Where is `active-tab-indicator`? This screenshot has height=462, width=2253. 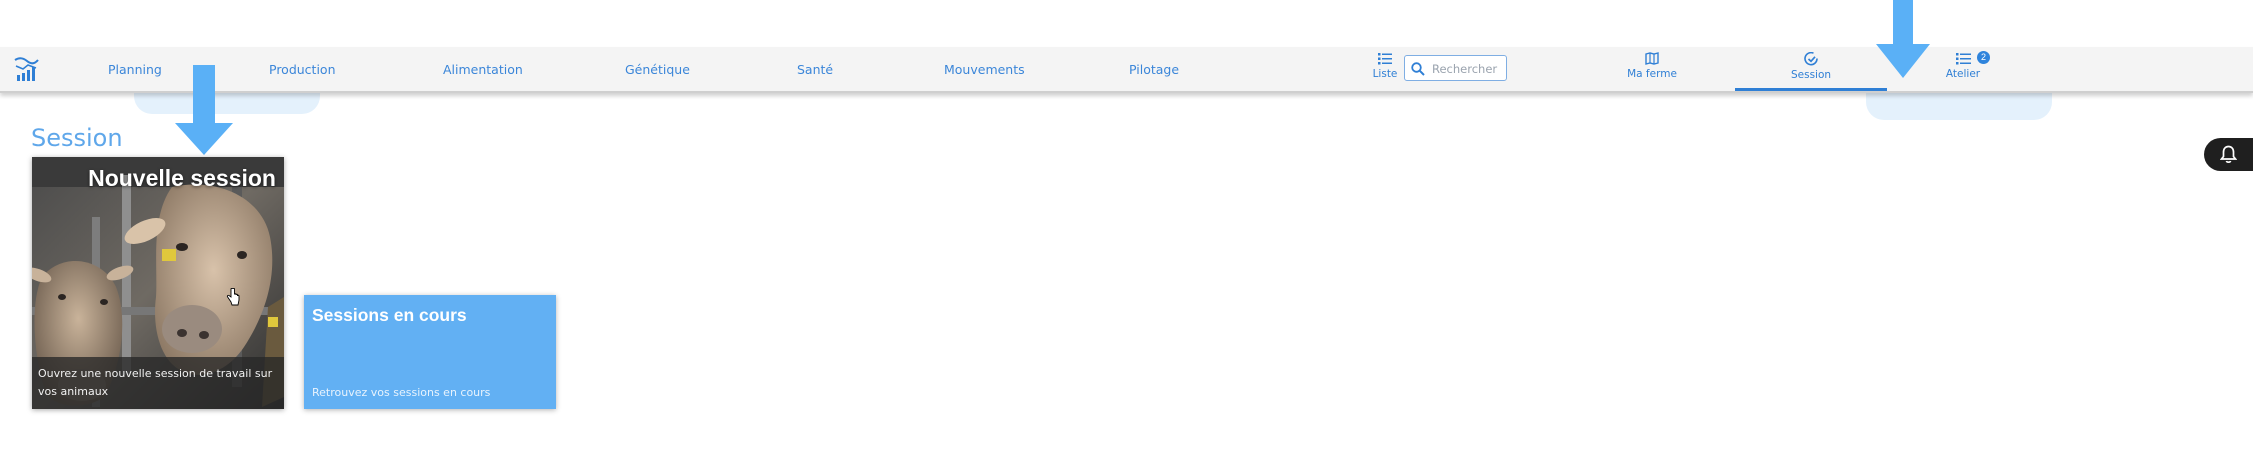
active-tab-indicator is located at coordinates (1811, 89).